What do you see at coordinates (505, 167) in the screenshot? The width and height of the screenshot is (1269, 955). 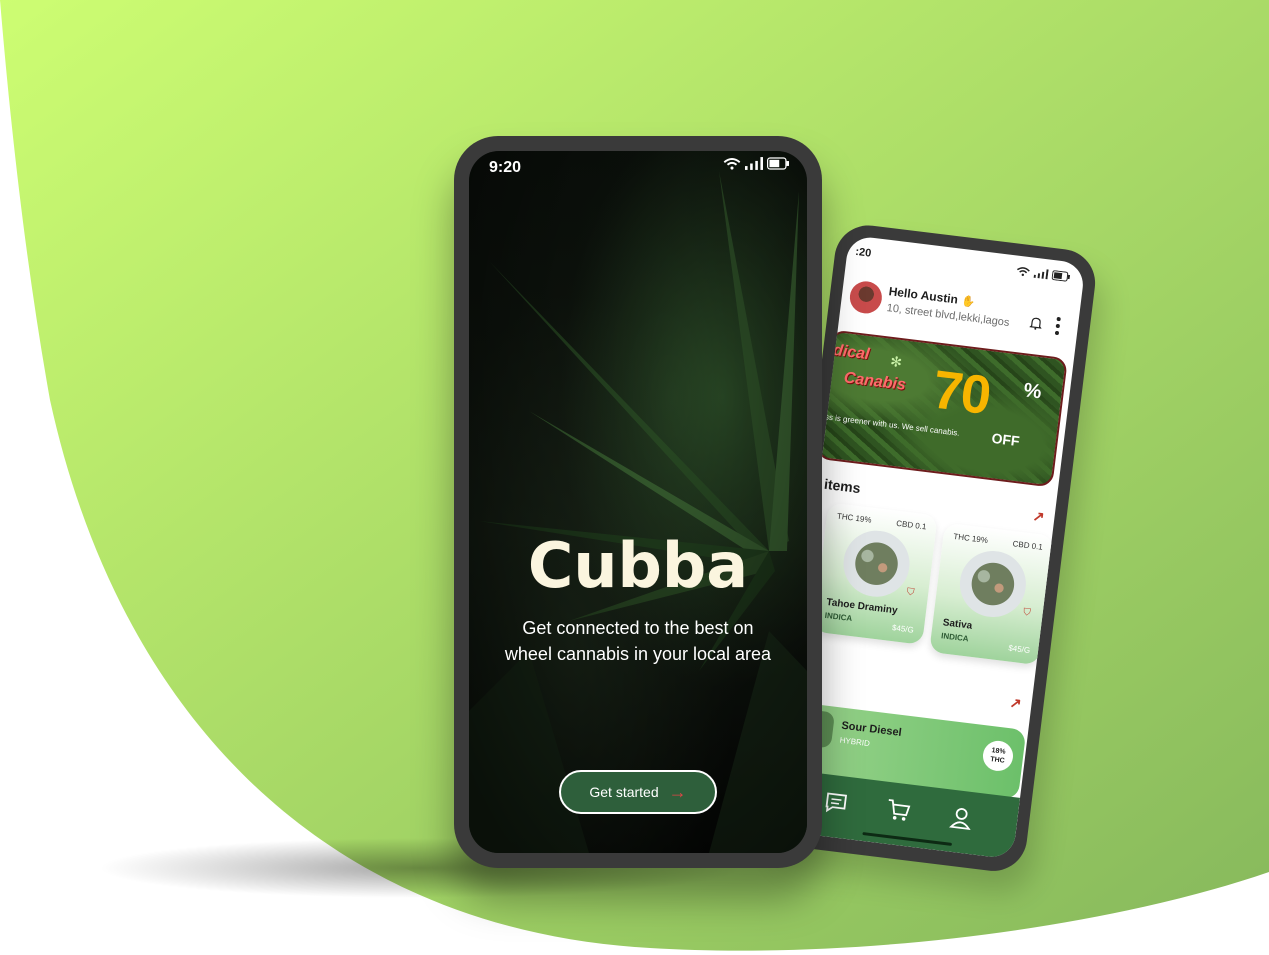 I see `status-time: 9:20` at bounding box center [505, 167].